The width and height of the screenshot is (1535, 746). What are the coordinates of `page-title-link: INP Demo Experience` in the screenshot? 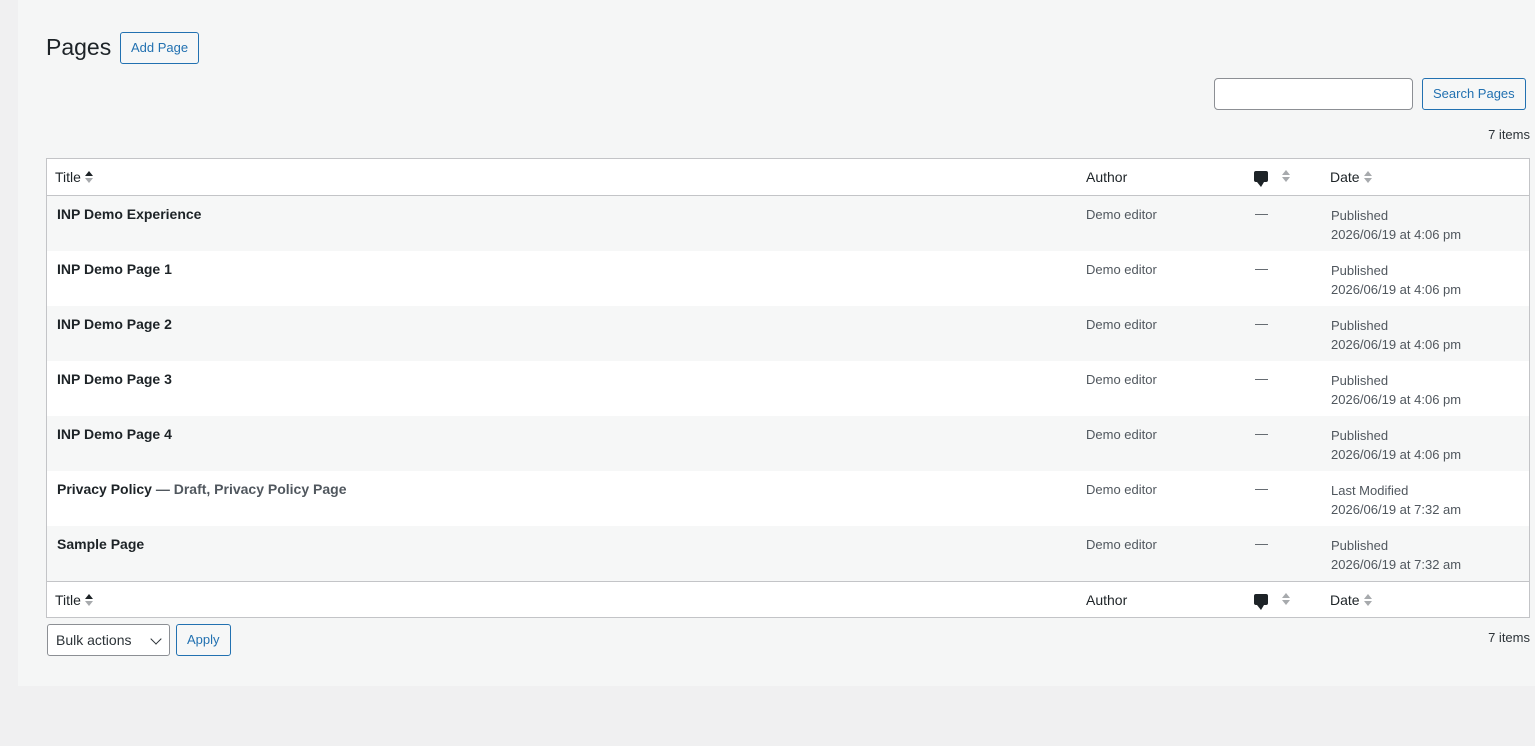 It's located at (129, 214).